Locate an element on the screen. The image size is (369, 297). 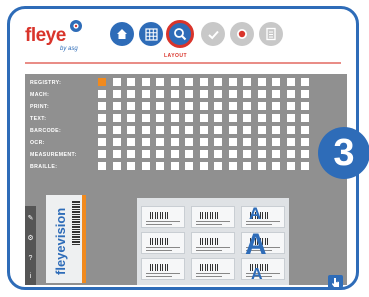
hand-pointer-button is located at coordinates (335, 281).